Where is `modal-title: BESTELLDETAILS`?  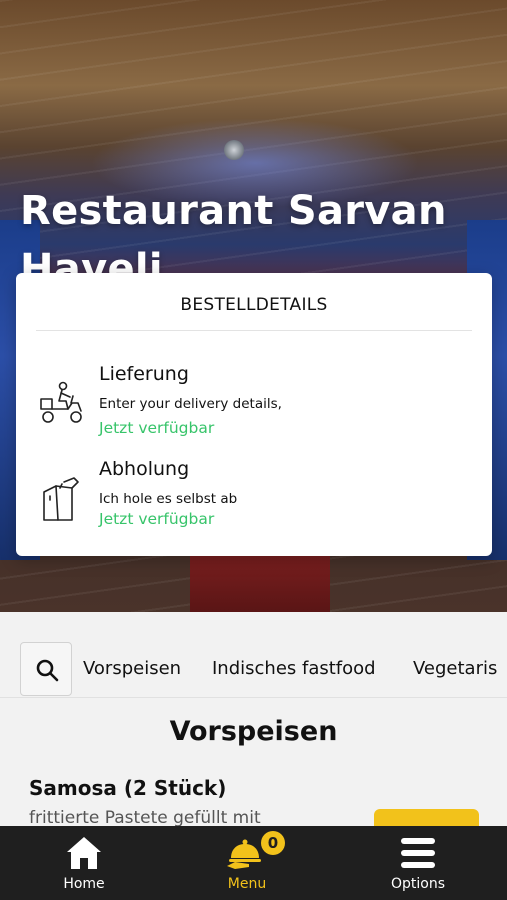
modal-title: BESTELLDETAILS is located at coordinates (254, 305).